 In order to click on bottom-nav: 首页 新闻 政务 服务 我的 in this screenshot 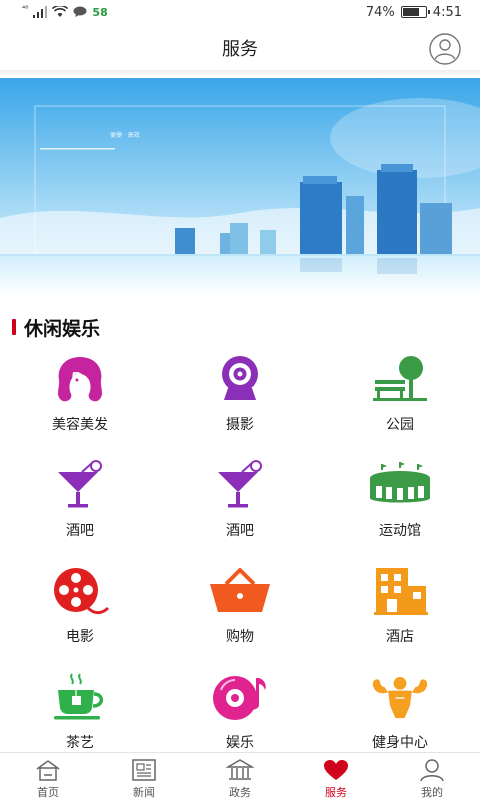, I will do `click(240, 776)`.